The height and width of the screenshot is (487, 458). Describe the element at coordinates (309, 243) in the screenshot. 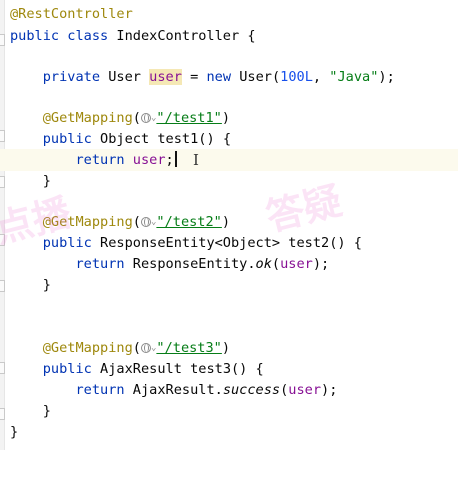

I see `method-name: test2` at that location.